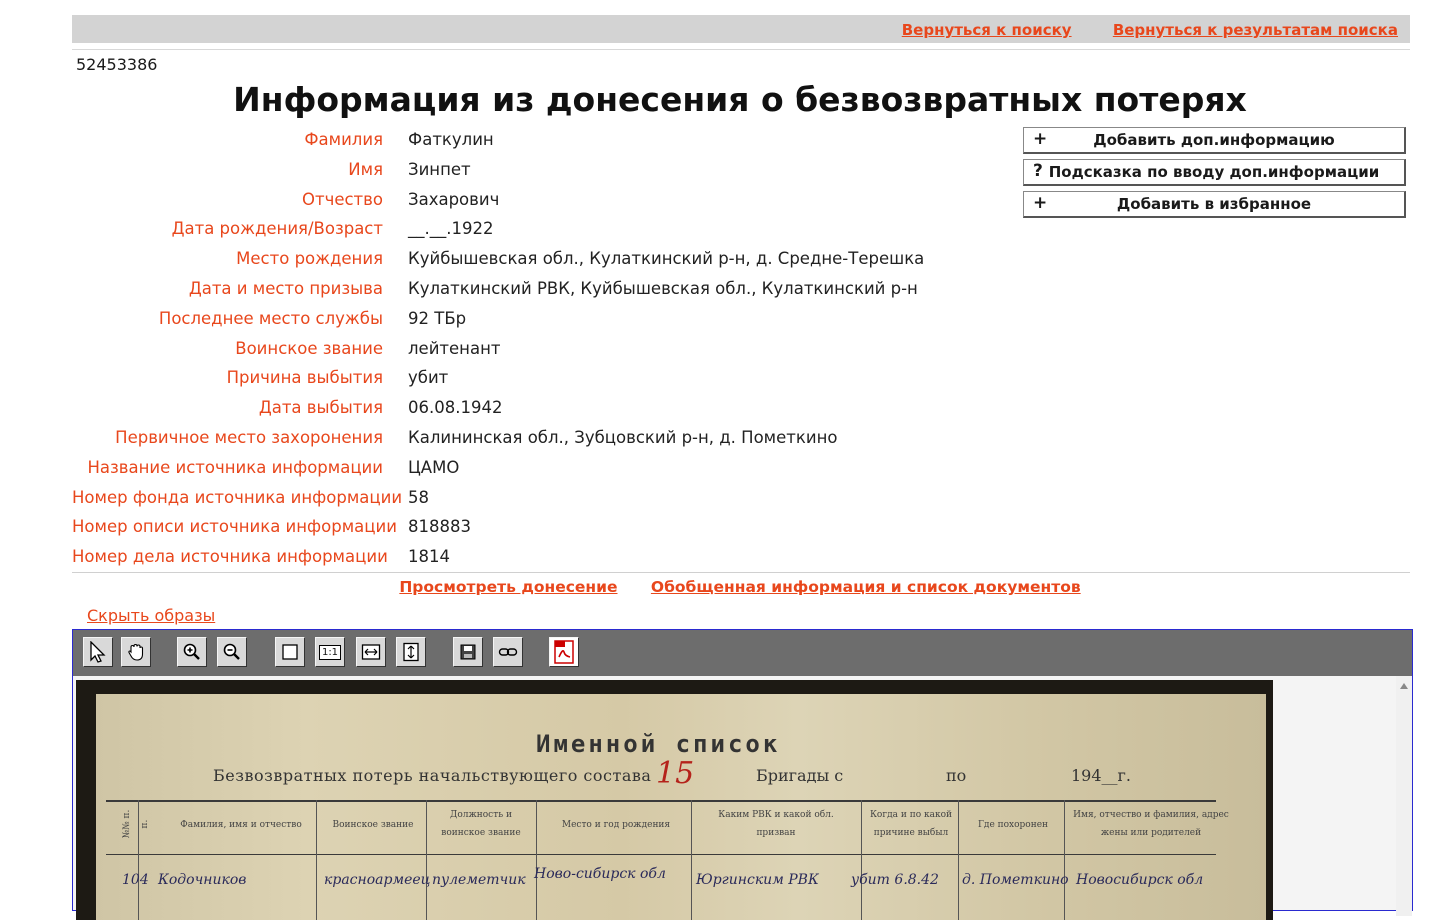 The image size is (1440, 920). What do you see at coordinates (136, 824) in the screenshot?
I see `column-header: №№ п. п.` at bounding box center [136, 824].